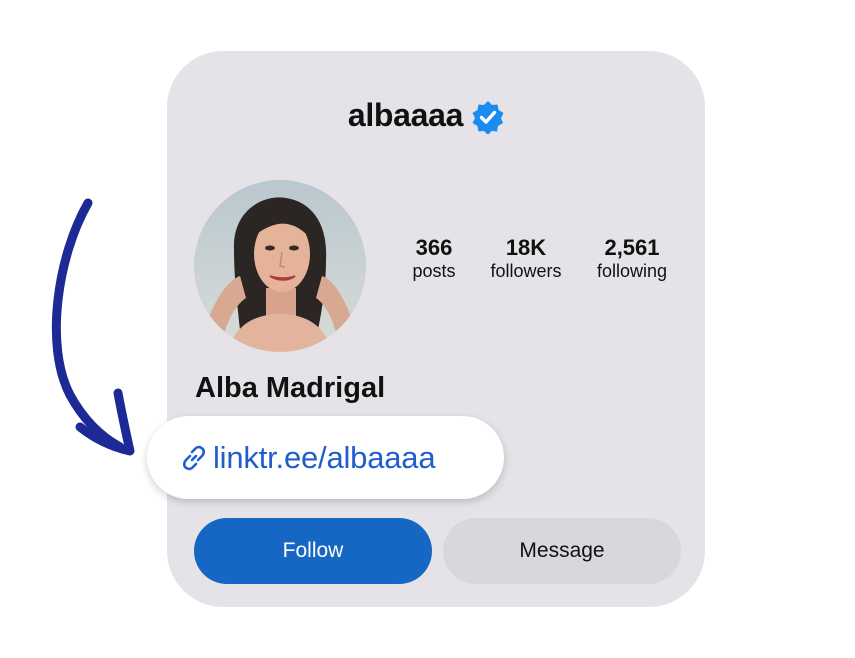 Image resolution: width=855 pixels, height=658 pixels. Describe the element at coordinates (405, 114) in the screenshot. I see `username: albaaaa` at that location.